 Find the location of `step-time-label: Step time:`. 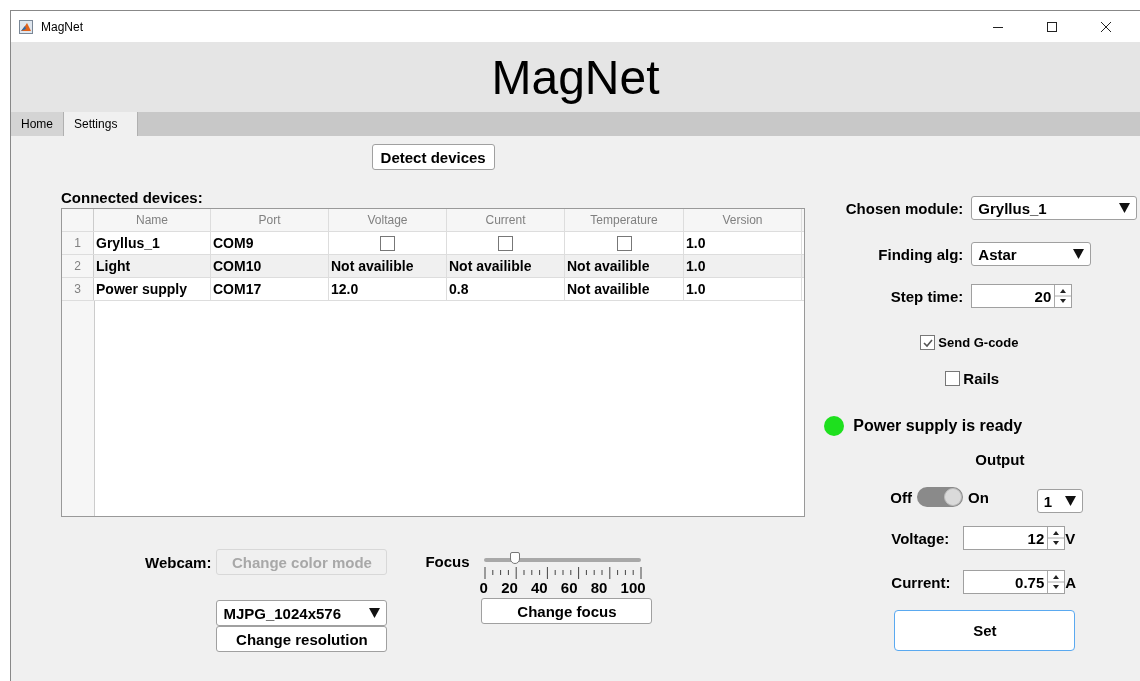

step-time-label: Step time: is located at coordinates (926, 296).